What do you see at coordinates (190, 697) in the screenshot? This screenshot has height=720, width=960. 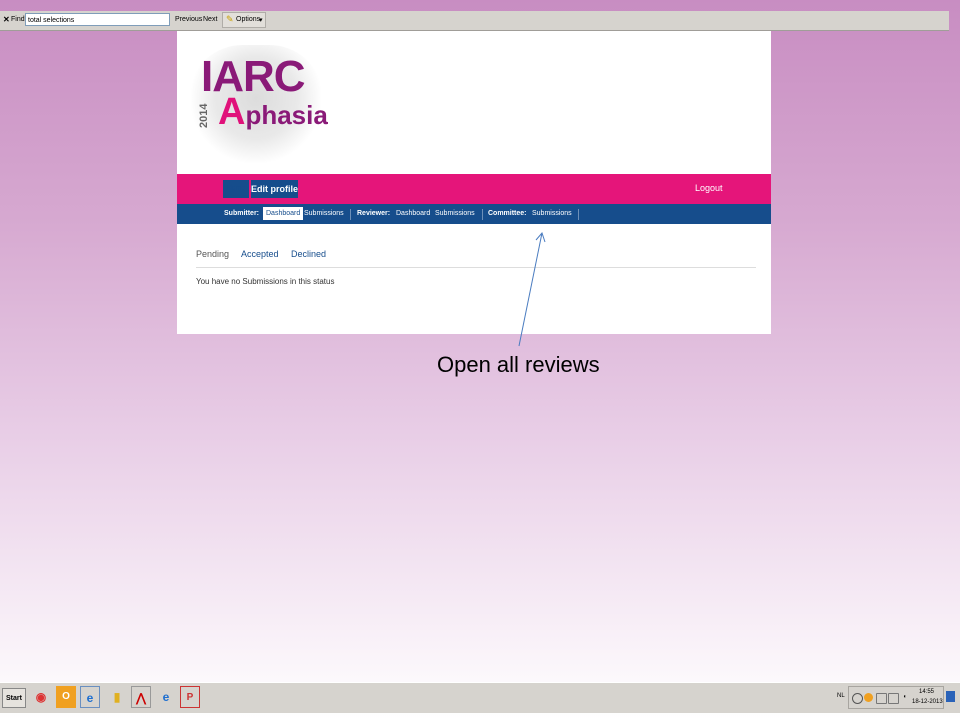 I see `powerpoint-icon: P` at bounding box center [190, 697].